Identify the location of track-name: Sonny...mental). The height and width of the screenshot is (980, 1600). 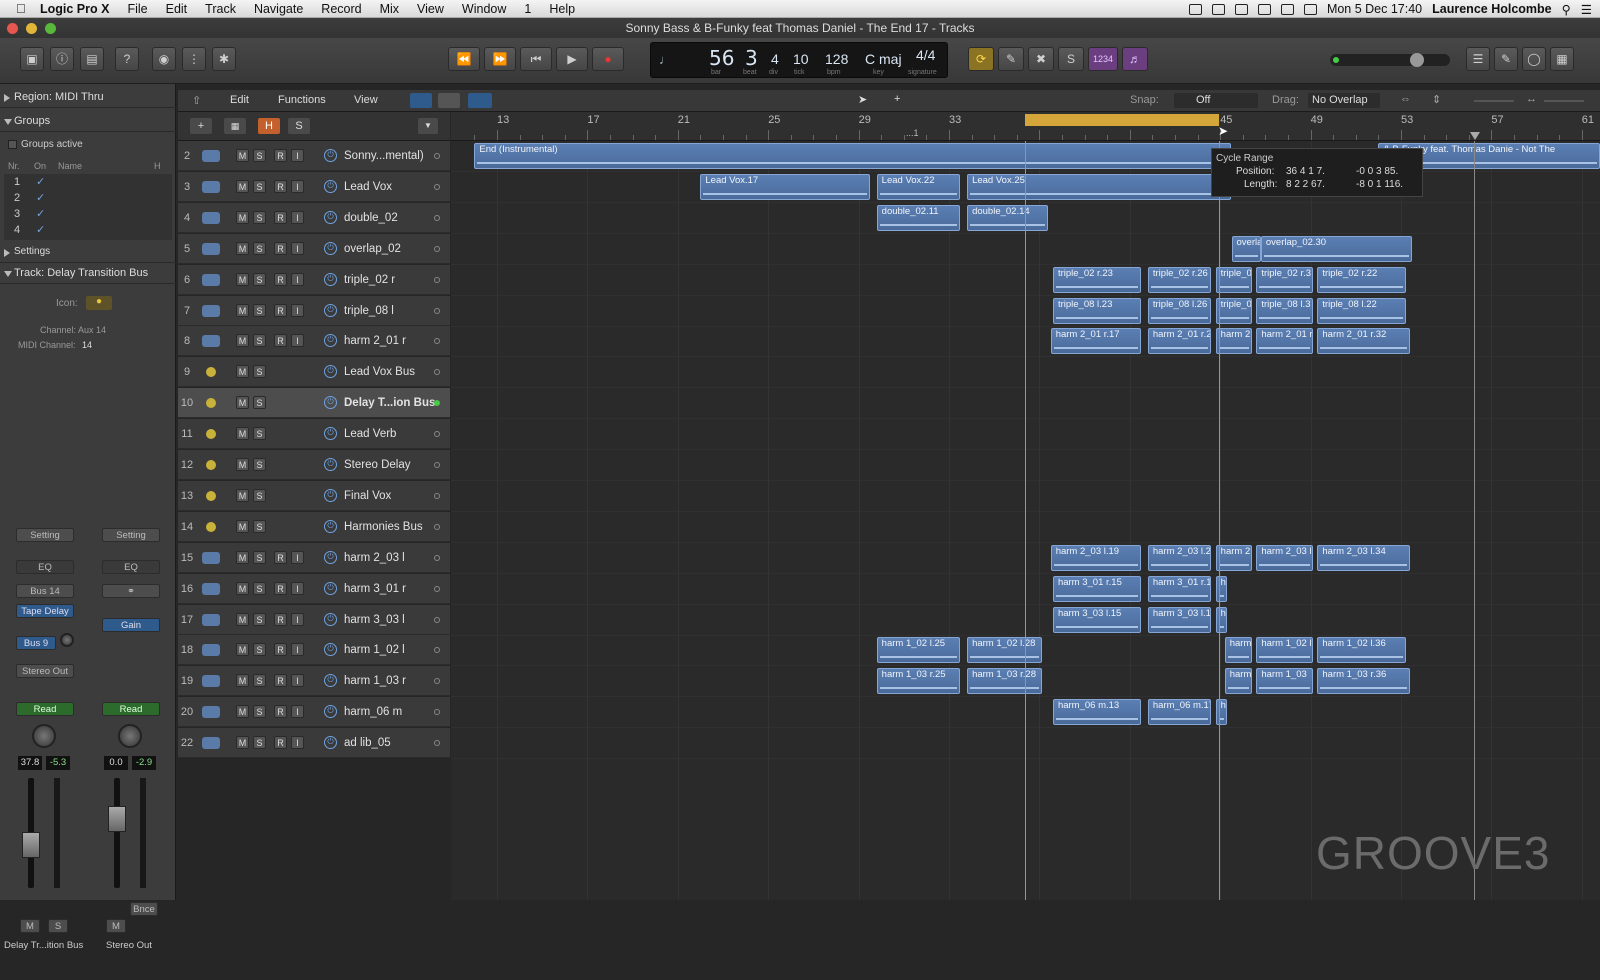
(384, 156).